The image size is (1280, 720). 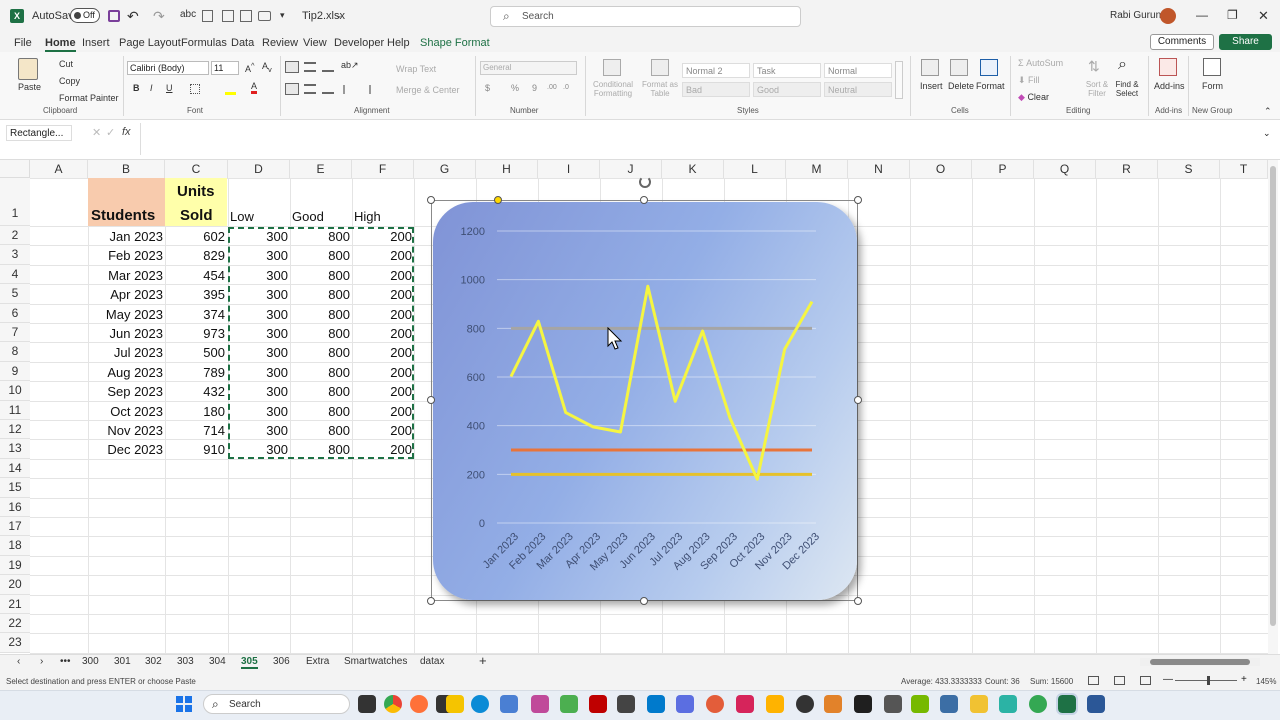 I want to click on cell-month: Jun 2023, so click(x=126, y=333).